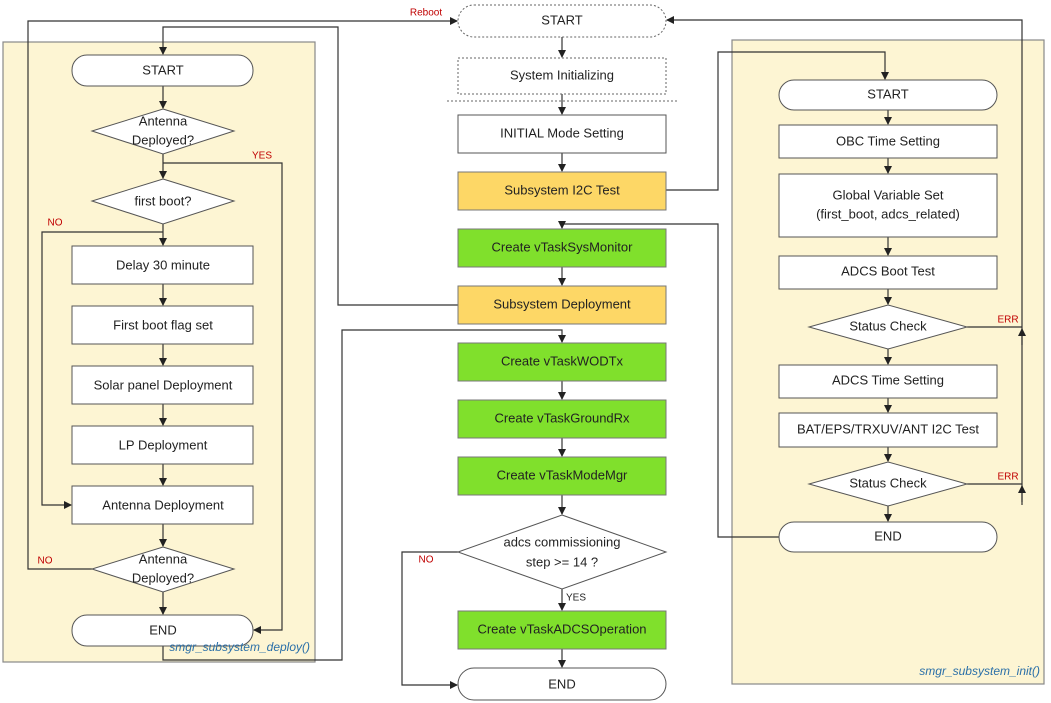 This screenshot has height=703, width=1051. I want to click on create-vtaskmodemgr: Create vTaskModeMgr, so click(562, 476).